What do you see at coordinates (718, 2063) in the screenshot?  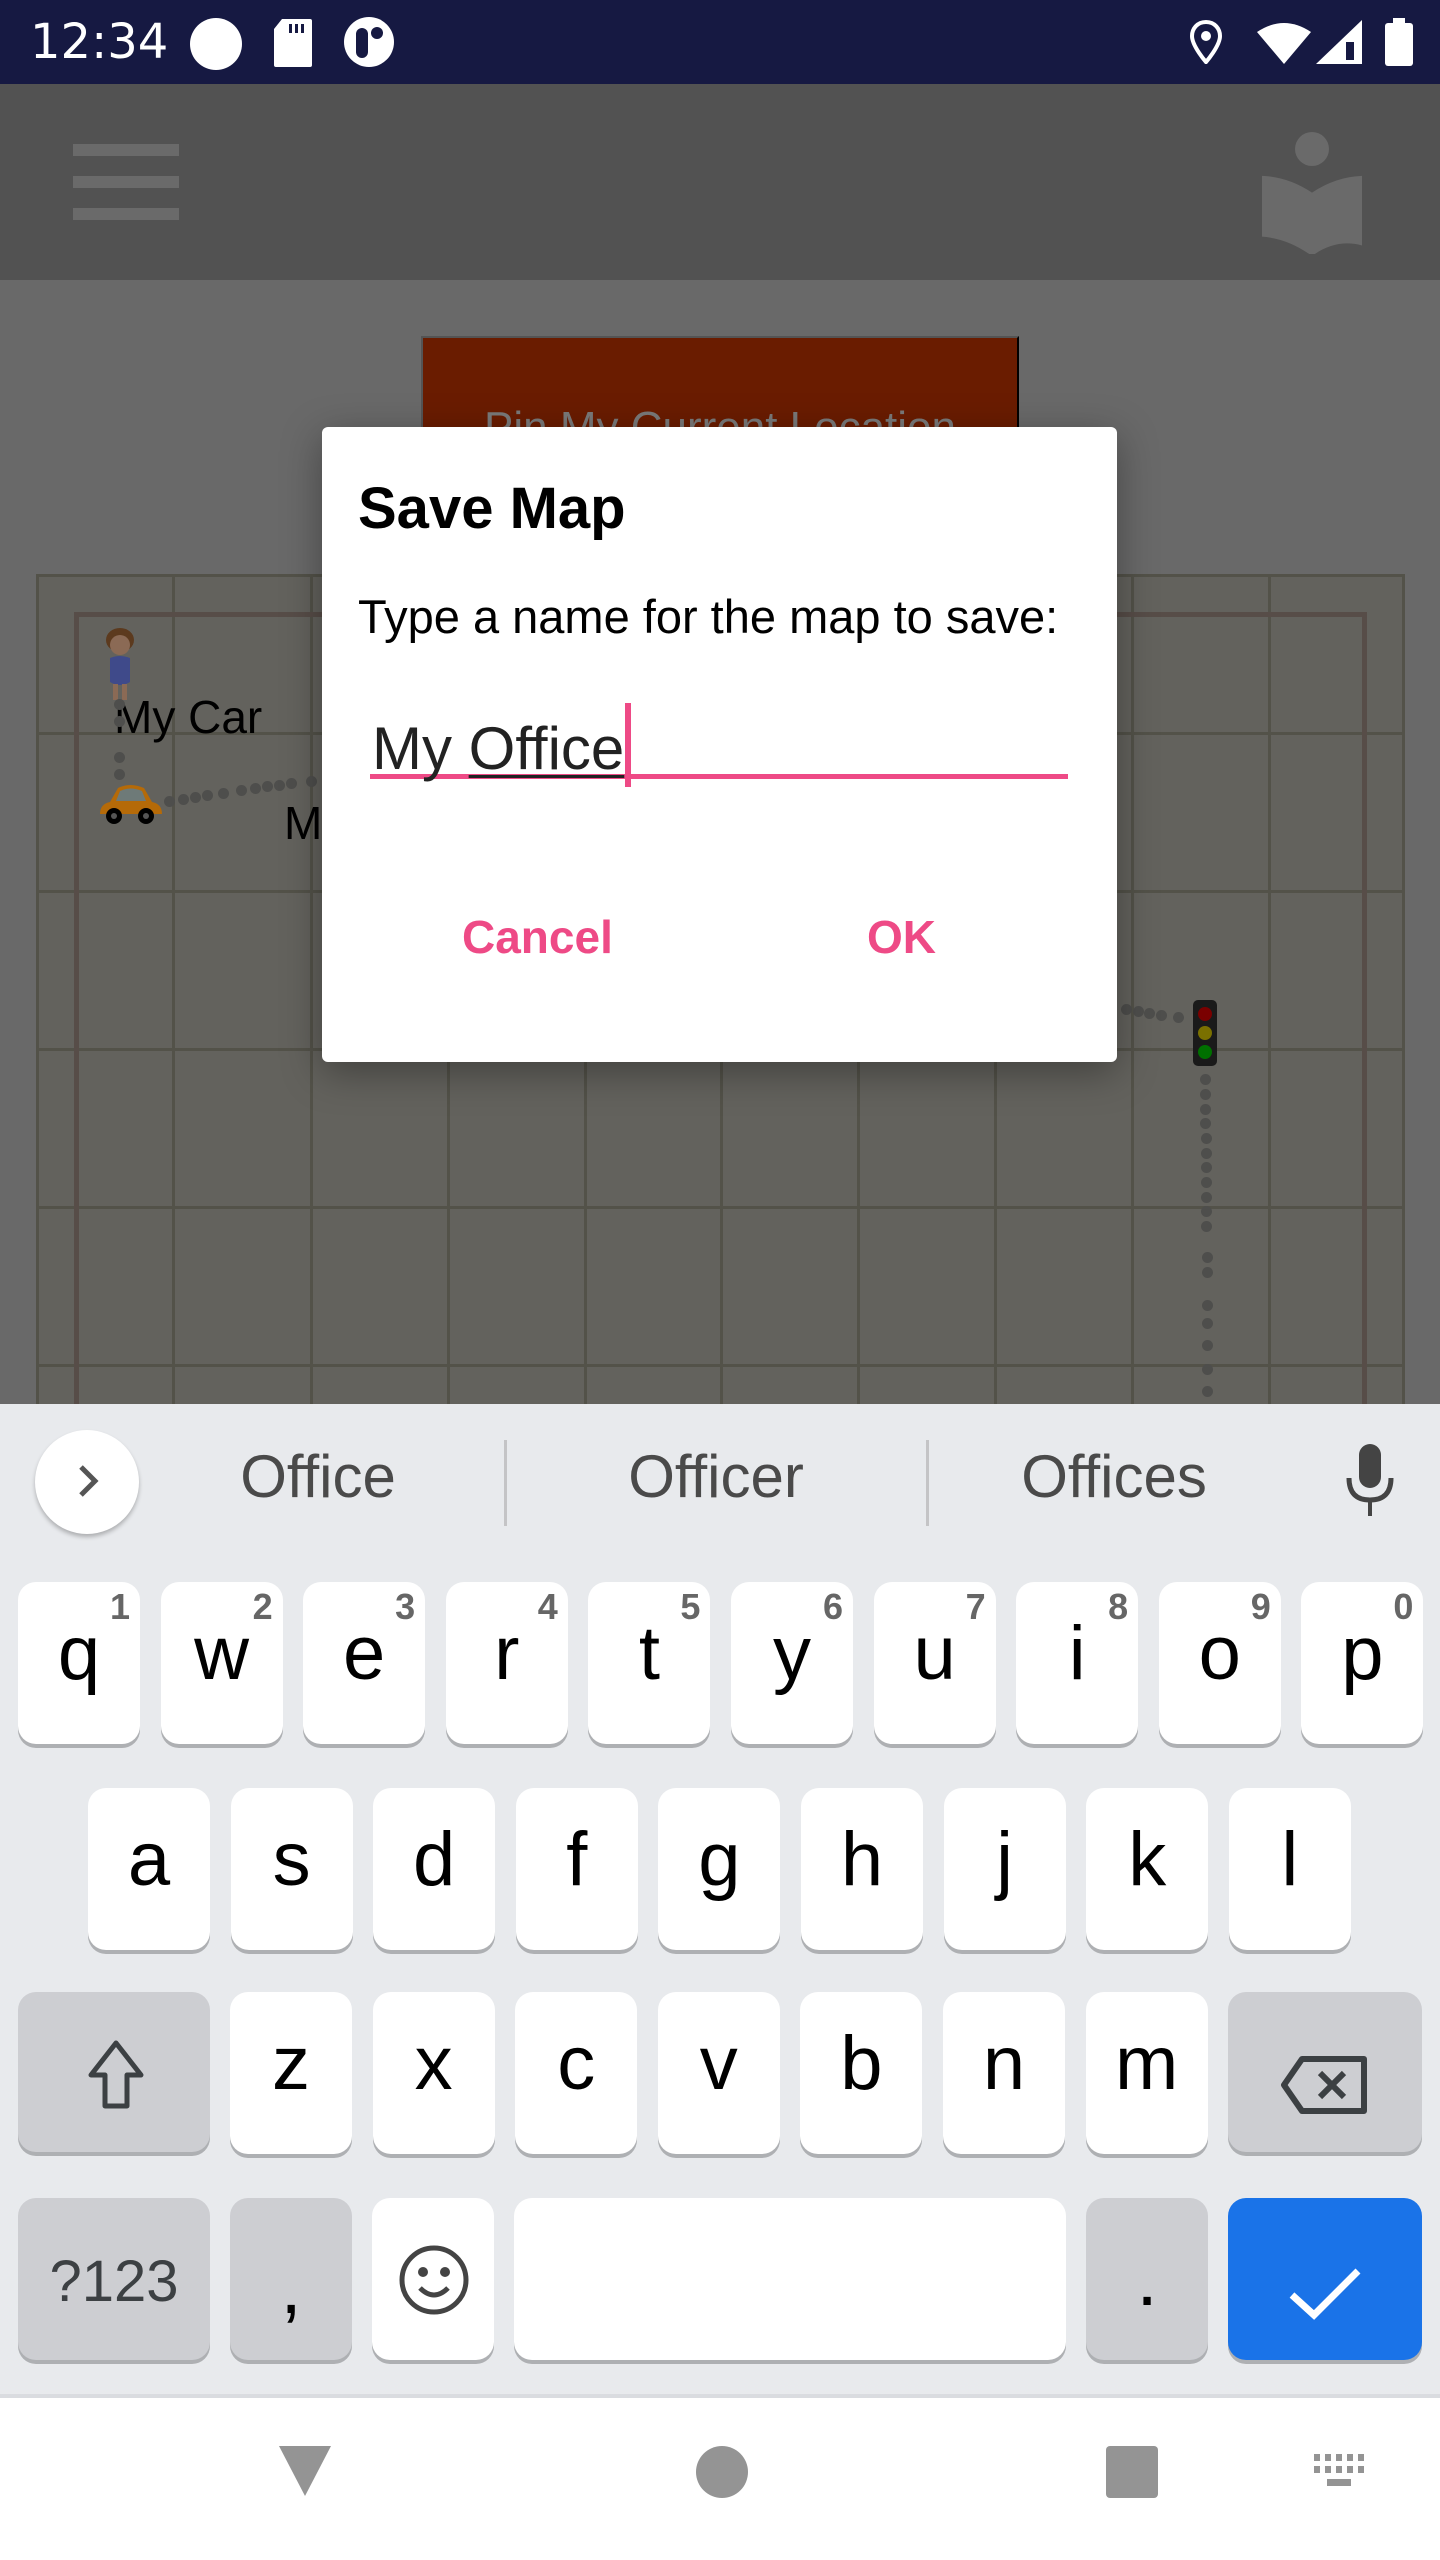 I see `key-label: v` at bounding box center [718, 2063].